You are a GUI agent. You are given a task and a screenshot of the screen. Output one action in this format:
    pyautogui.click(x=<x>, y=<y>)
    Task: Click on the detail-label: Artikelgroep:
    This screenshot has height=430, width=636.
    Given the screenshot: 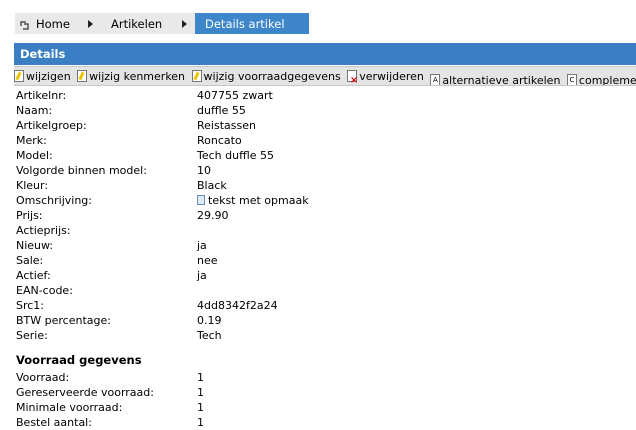 What is the action you would take?
    pyautogui.click(x=51, y=125)
    